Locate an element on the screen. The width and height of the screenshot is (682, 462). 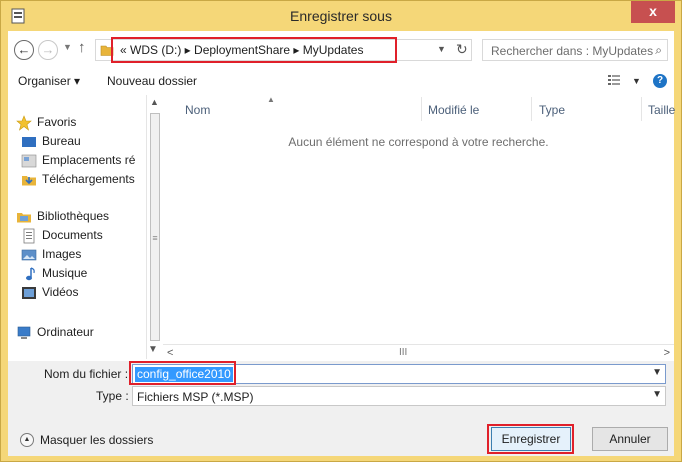
type-label: Type : is located at coordinates (112, 396).